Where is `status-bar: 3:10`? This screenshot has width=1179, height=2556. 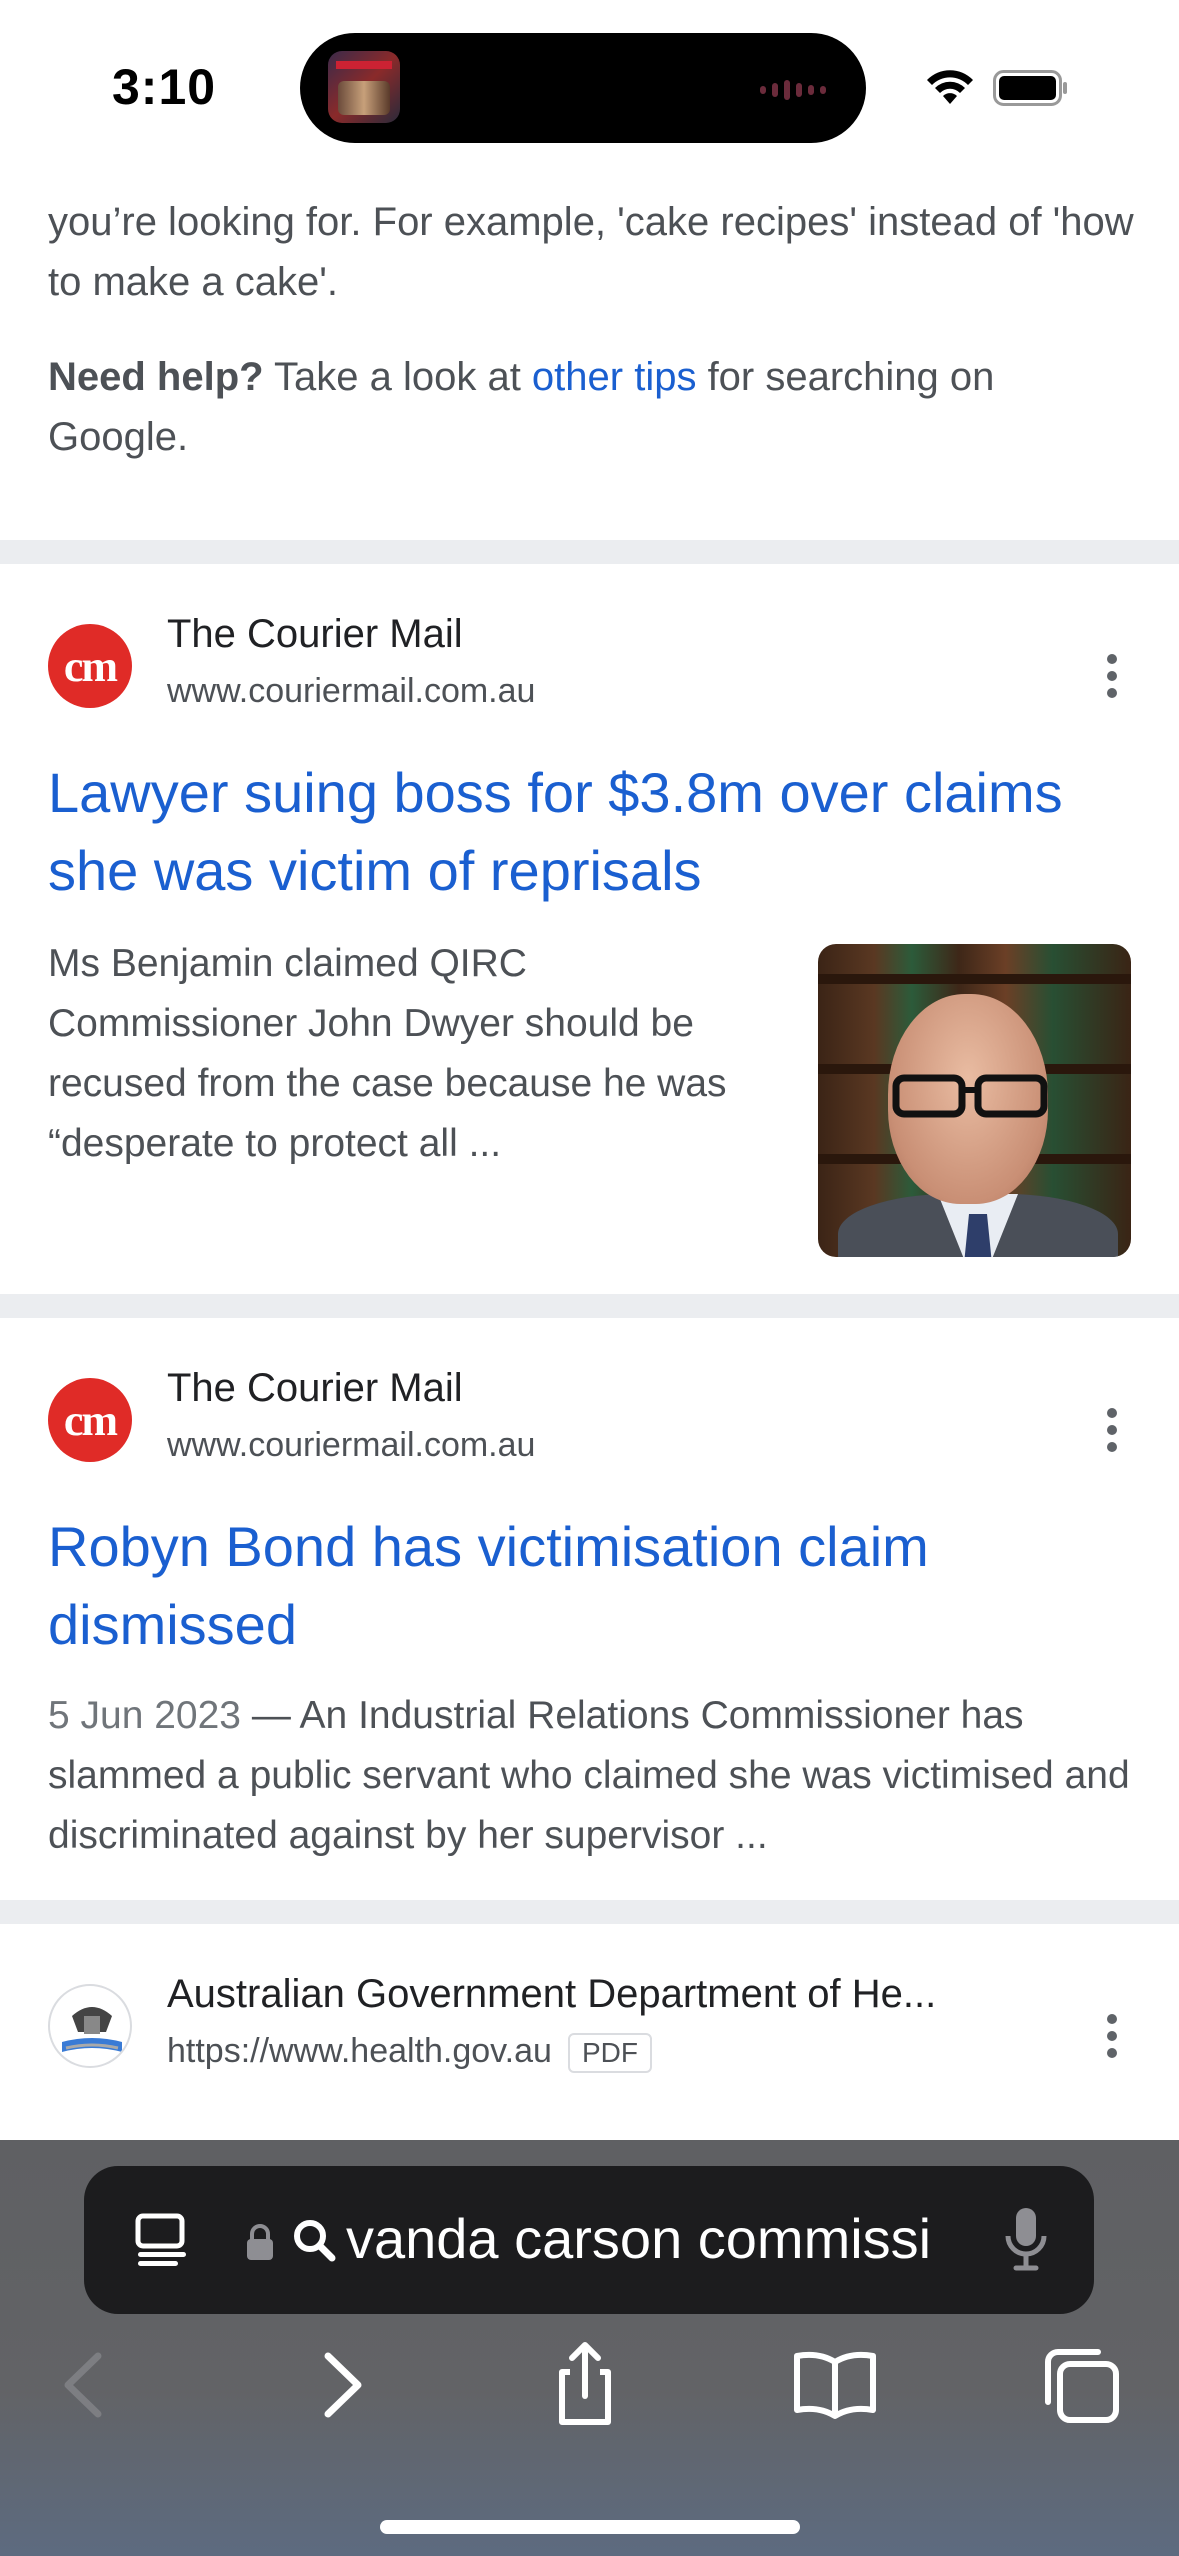 status-bar: 3:10 is located at coordinates (589, 75).